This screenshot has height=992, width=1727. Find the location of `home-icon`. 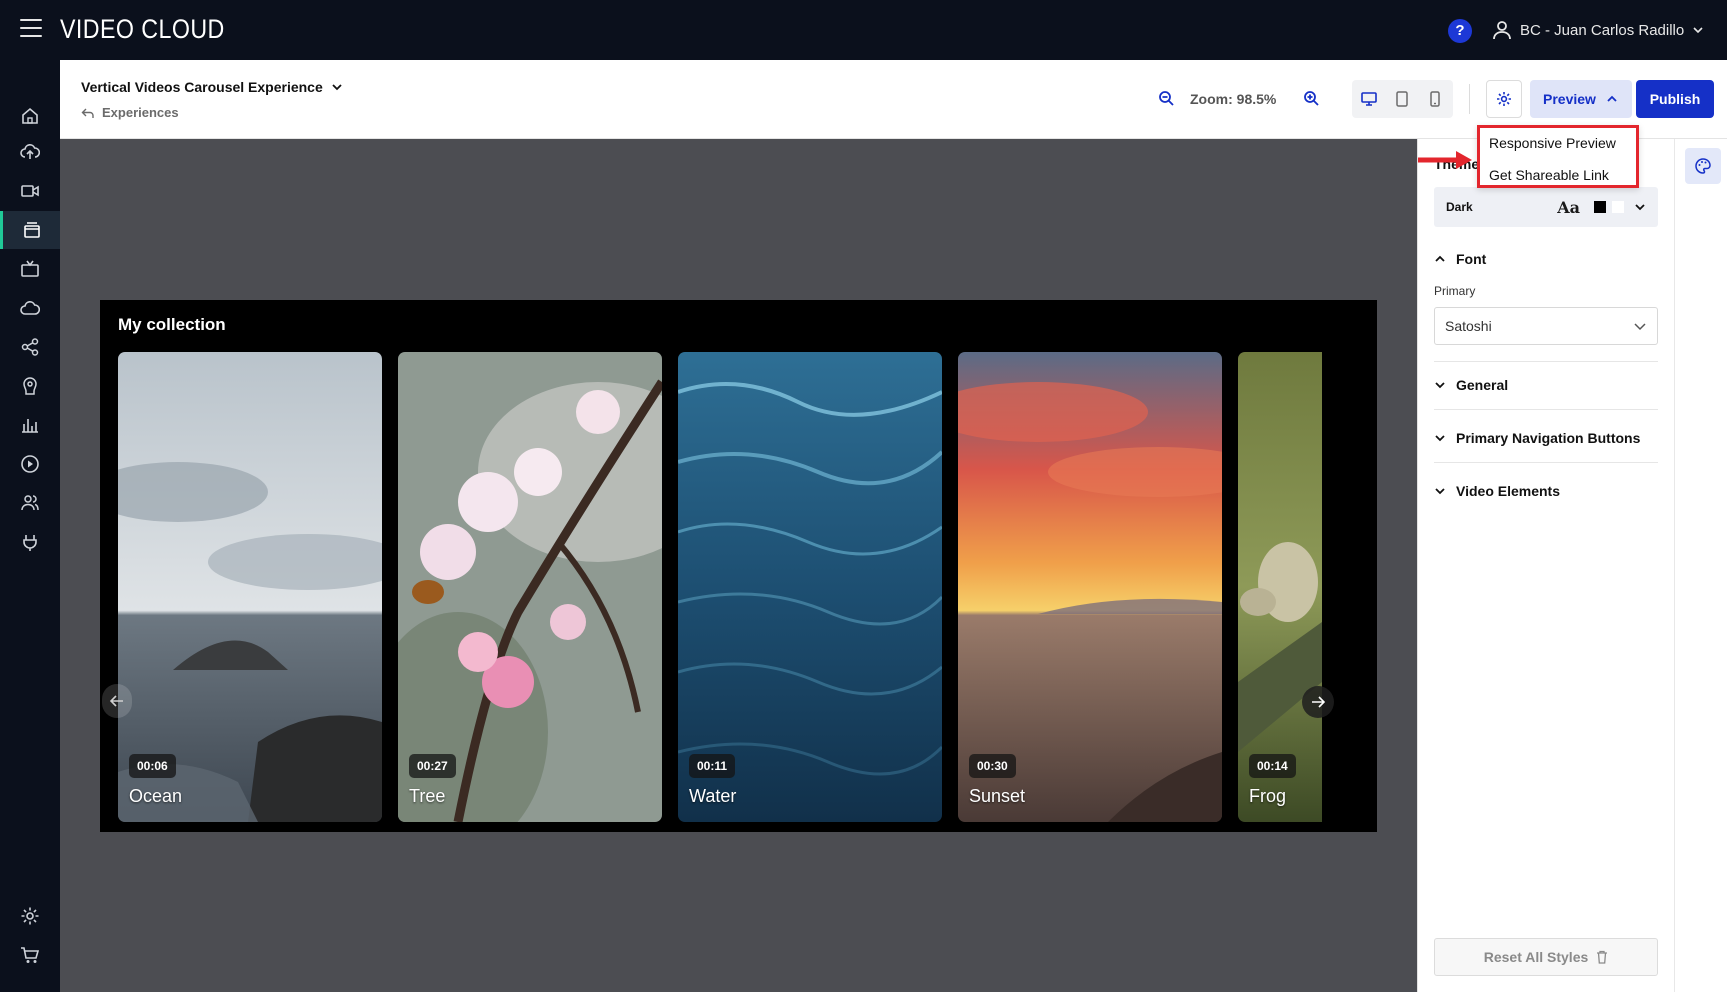

home-icon is located at coordinates (30, 116).